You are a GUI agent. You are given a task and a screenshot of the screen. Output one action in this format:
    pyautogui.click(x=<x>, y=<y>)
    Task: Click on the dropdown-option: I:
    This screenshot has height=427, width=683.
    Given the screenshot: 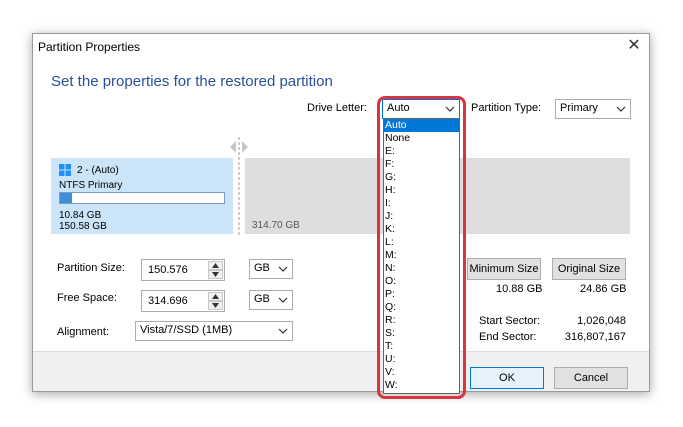 What is the action you would take?
    pyautogui.click(x=421, y=203)
    